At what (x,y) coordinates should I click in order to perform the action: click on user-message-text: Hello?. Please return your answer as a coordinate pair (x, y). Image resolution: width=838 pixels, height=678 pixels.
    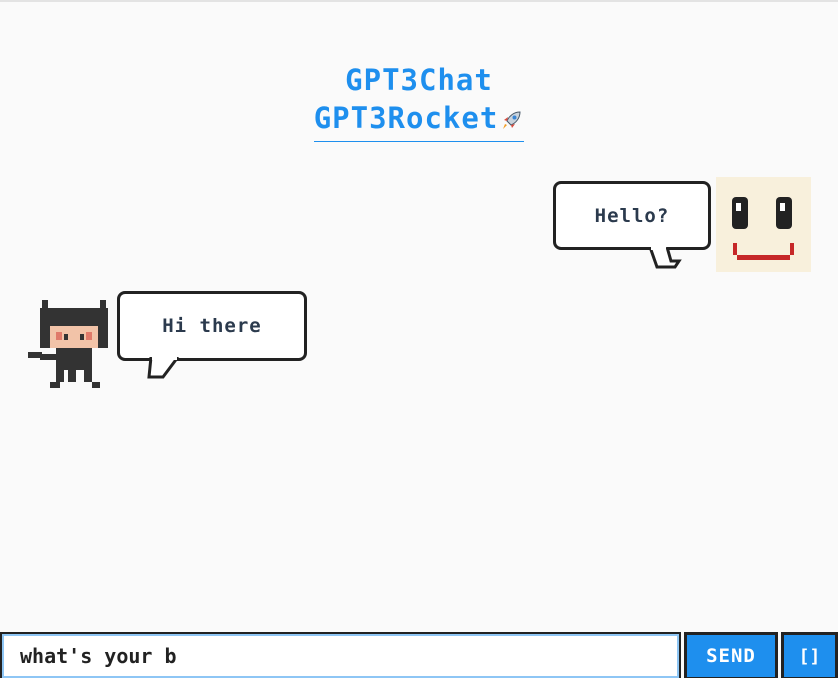
    Looking at the image, I should click on (632, 215).